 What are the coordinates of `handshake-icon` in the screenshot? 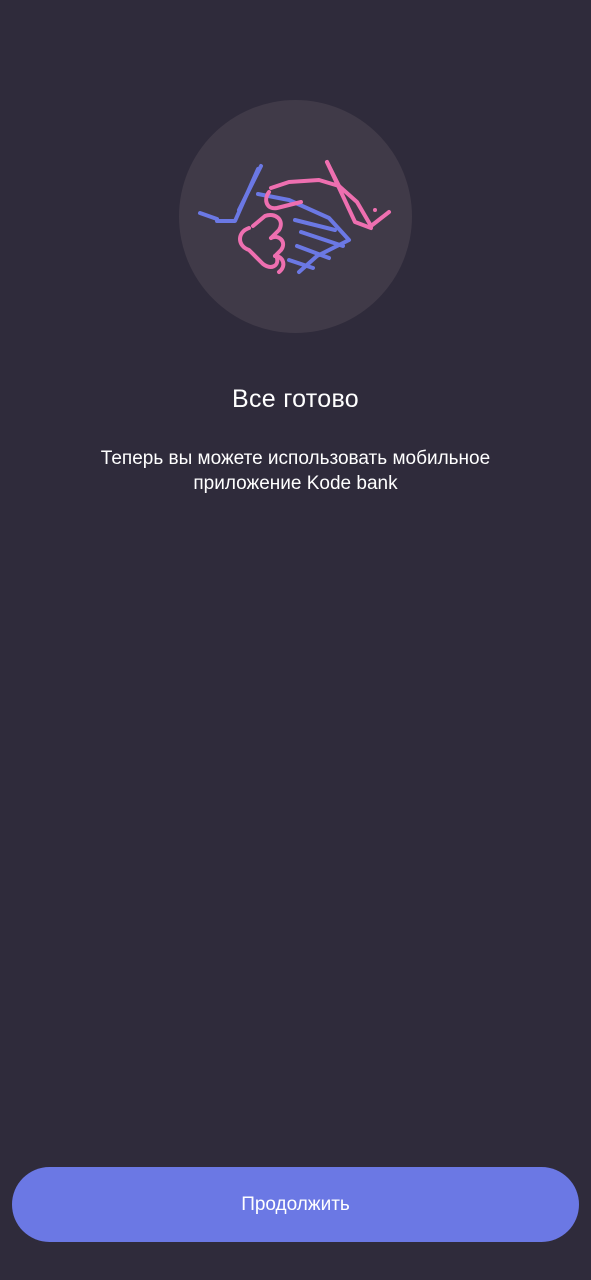 It's located at (294, 217).